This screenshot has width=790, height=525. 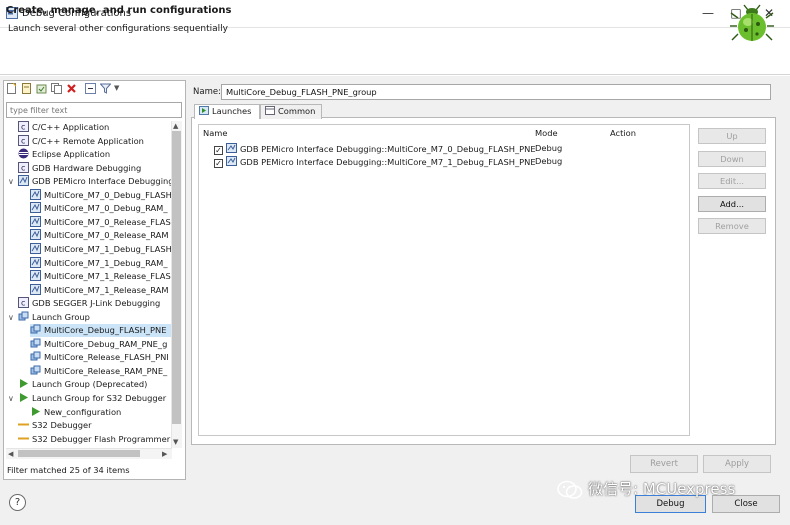 I want to click on tree-item: c GDB SEGGER J-Link Debugging, so click(x=89, y=303).